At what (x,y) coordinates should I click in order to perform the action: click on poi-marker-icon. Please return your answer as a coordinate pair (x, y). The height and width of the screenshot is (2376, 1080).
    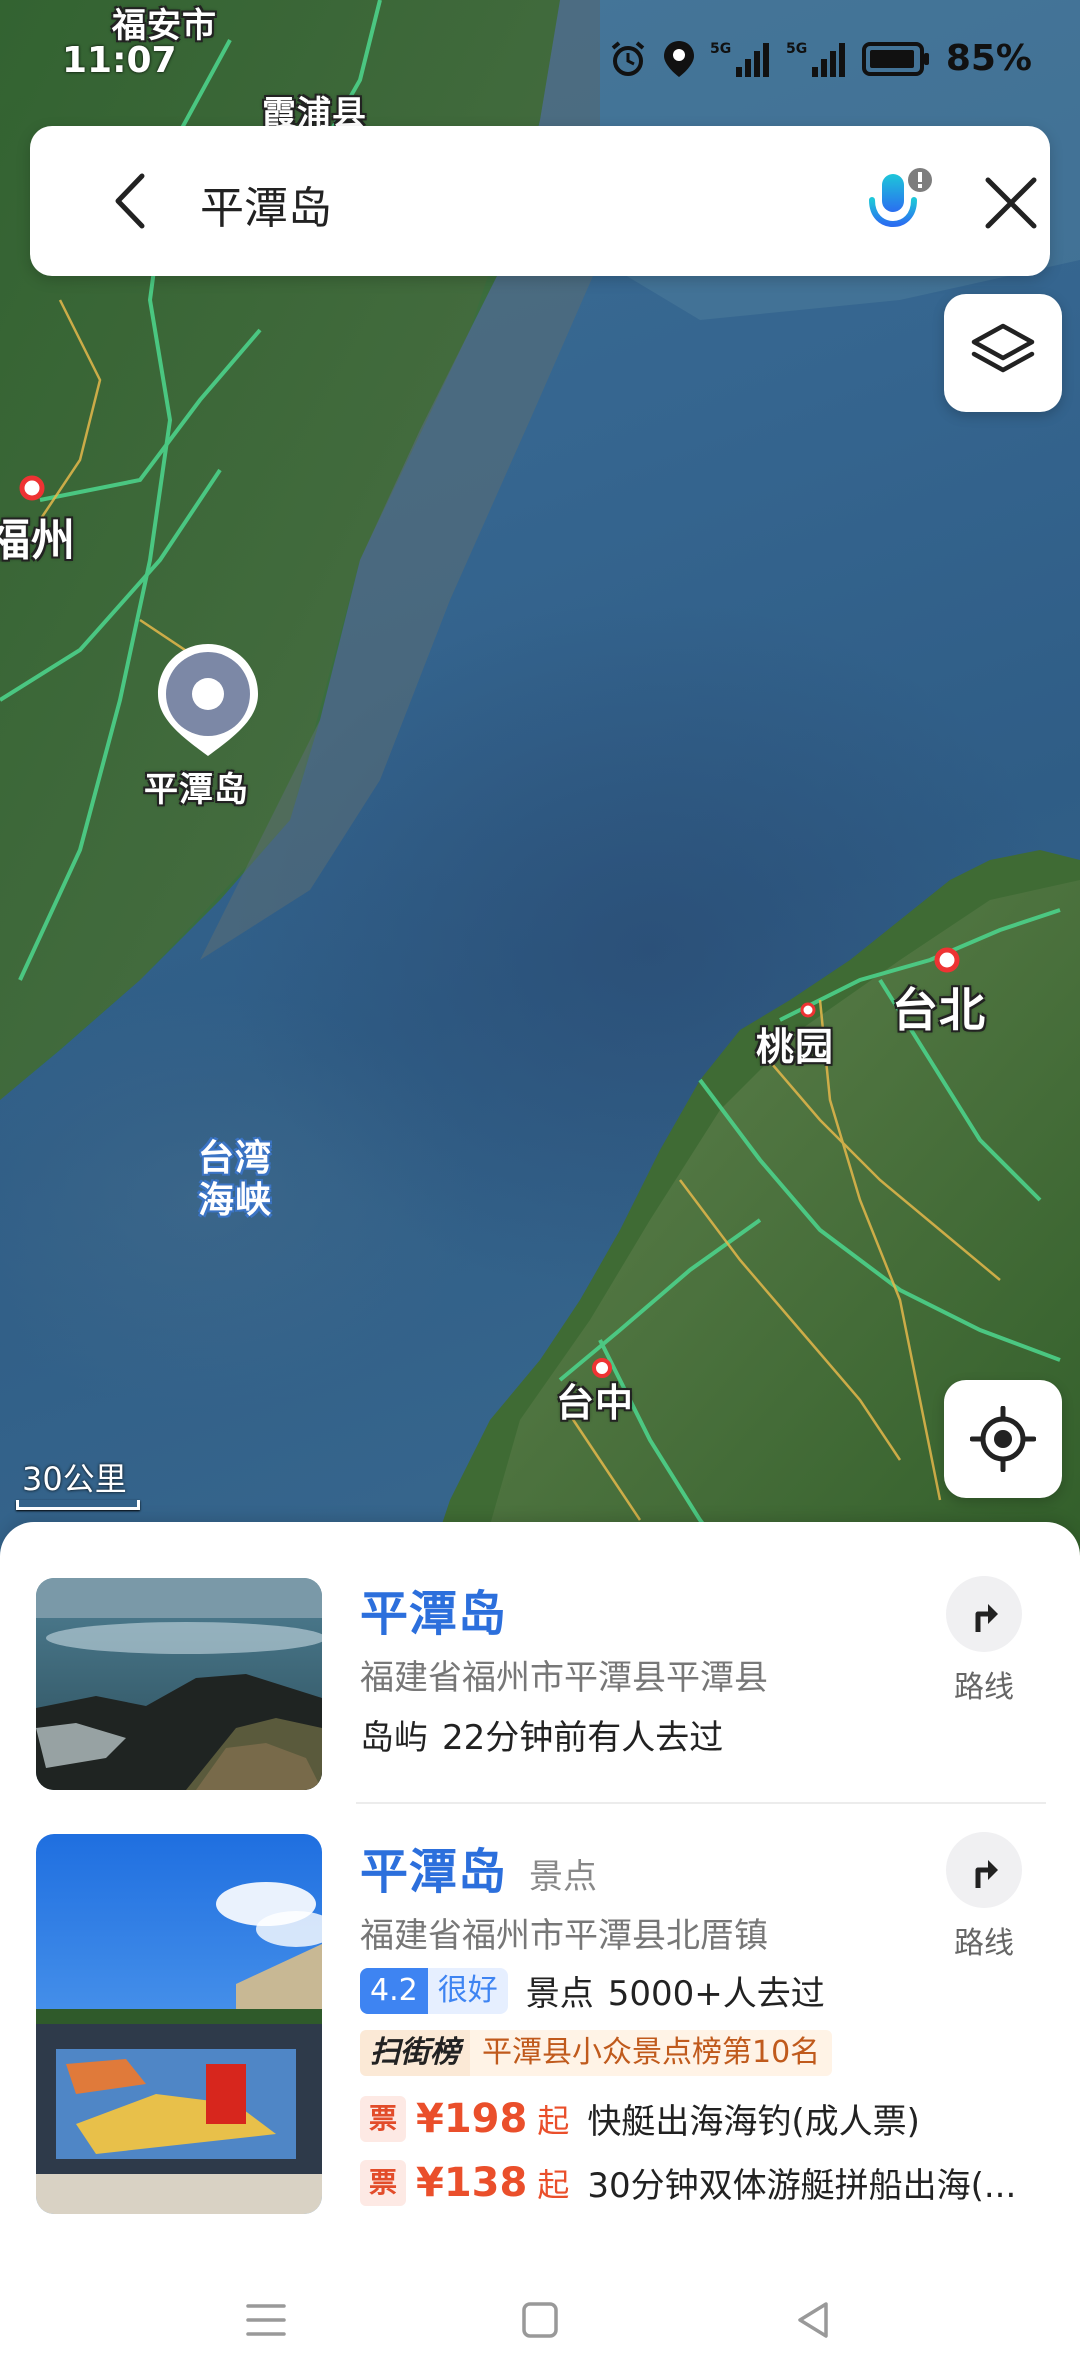
    Looking at the image, I should click on (208, 700).